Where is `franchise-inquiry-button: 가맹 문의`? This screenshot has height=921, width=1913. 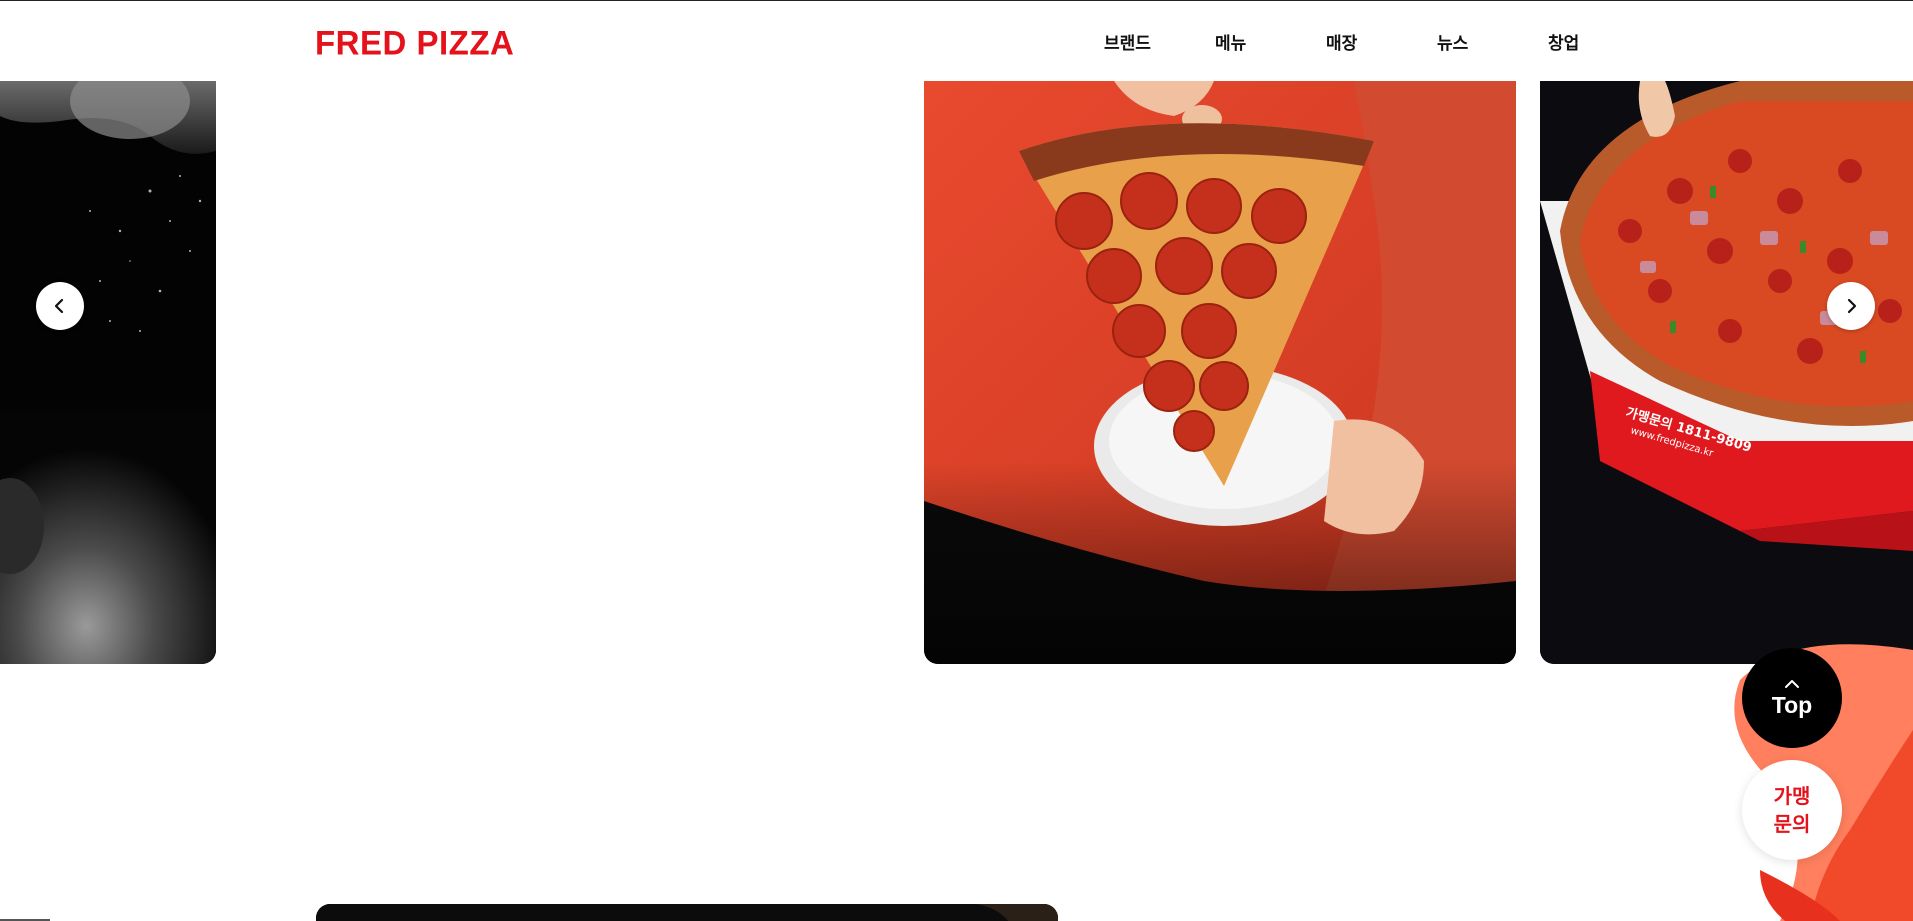 franchise-inquiry-button: 가맹 문의 is located at coordinates (1792, 810).